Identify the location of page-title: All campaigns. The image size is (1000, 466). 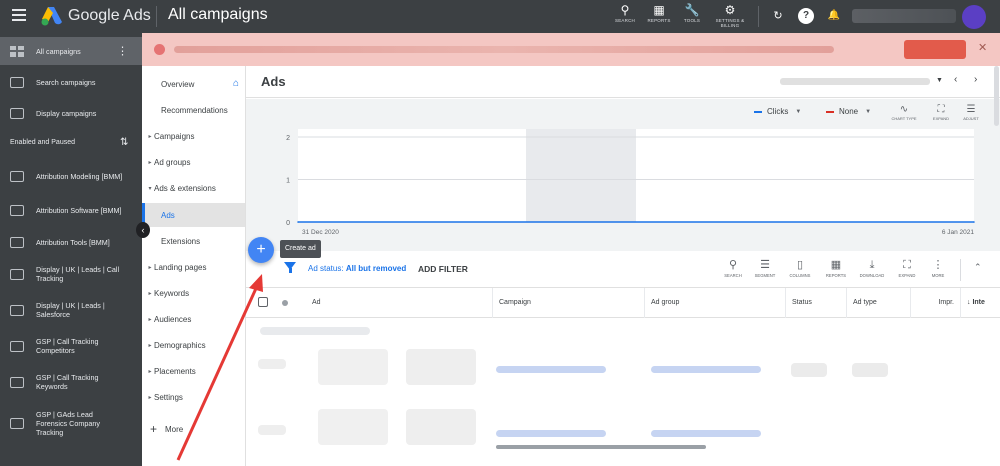
(218, 14).